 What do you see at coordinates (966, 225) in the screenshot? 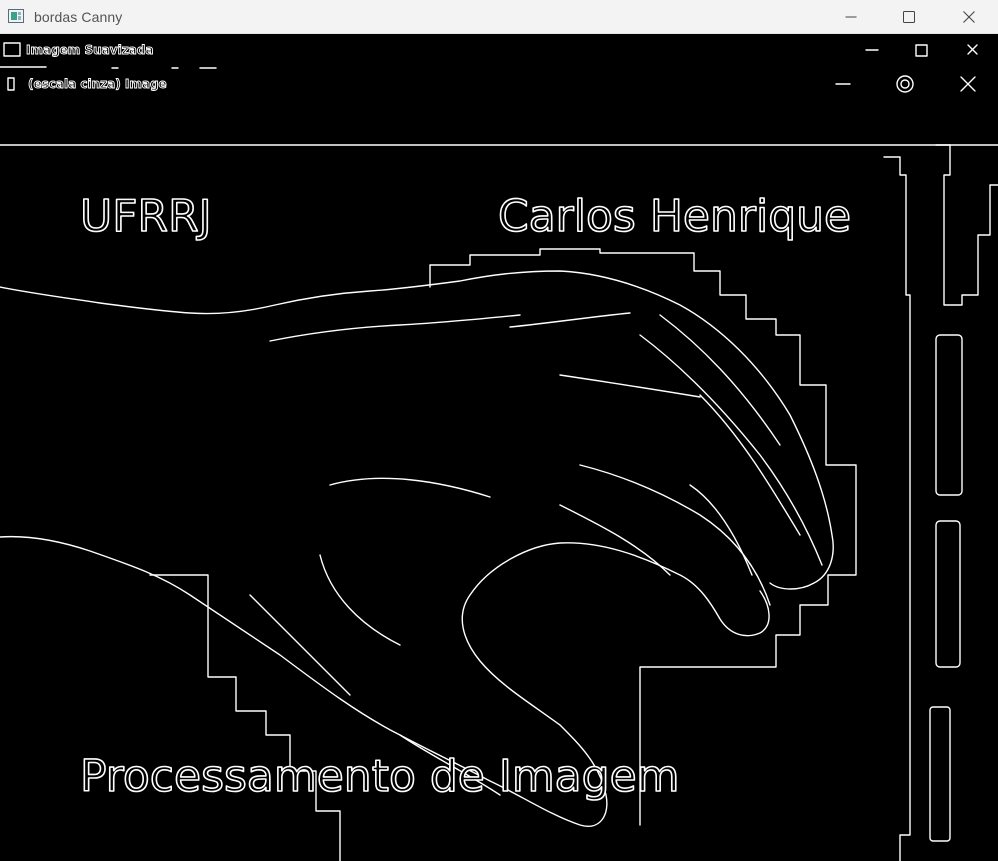
I see `frame-right-edge` at bounding box center [966, 225].